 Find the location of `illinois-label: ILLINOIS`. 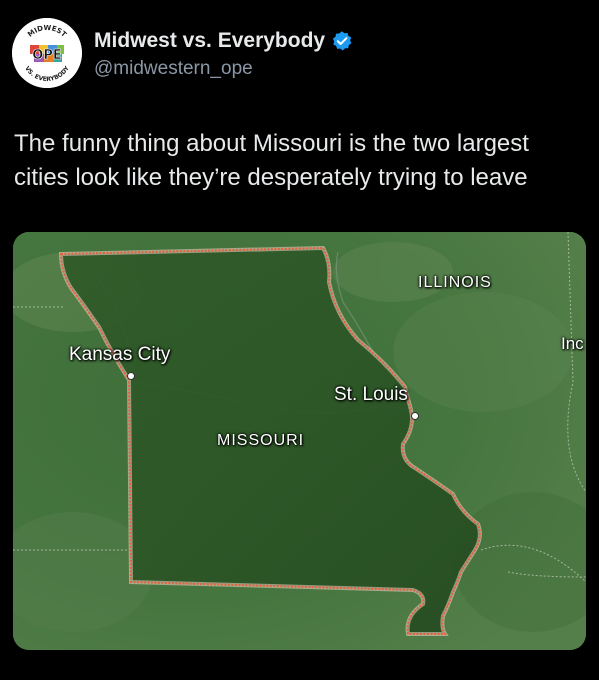

illinois-label: ILLINOIS is located at coordinates (455, 282).